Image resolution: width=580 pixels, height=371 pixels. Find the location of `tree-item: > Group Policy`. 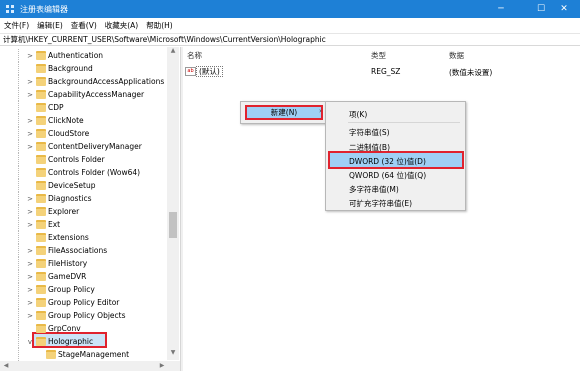

tree-item: > Group Policy is located at coordinates (84, 289).